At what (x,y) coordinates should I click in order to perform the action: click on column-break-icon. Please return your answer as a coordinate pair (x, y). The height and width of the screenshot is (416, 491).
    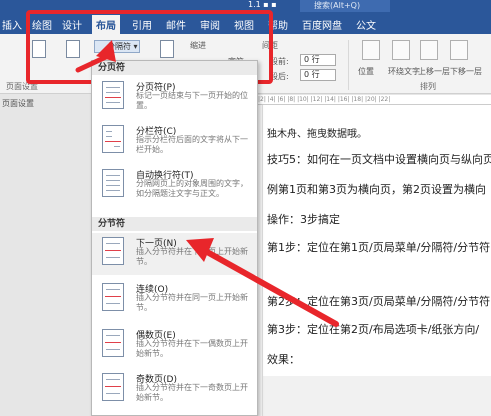
    Looking at the image, I should click on (113, 139).